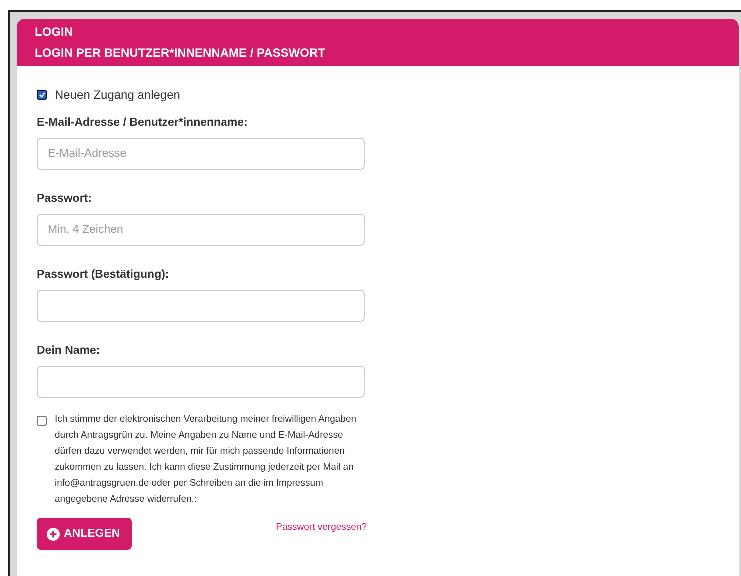 This screenshot has height=576, width=741. What do you see at coordinates (65, 199) in the screenshot?
I see `field-label: Passwort:` at bounding box center [65, 199].